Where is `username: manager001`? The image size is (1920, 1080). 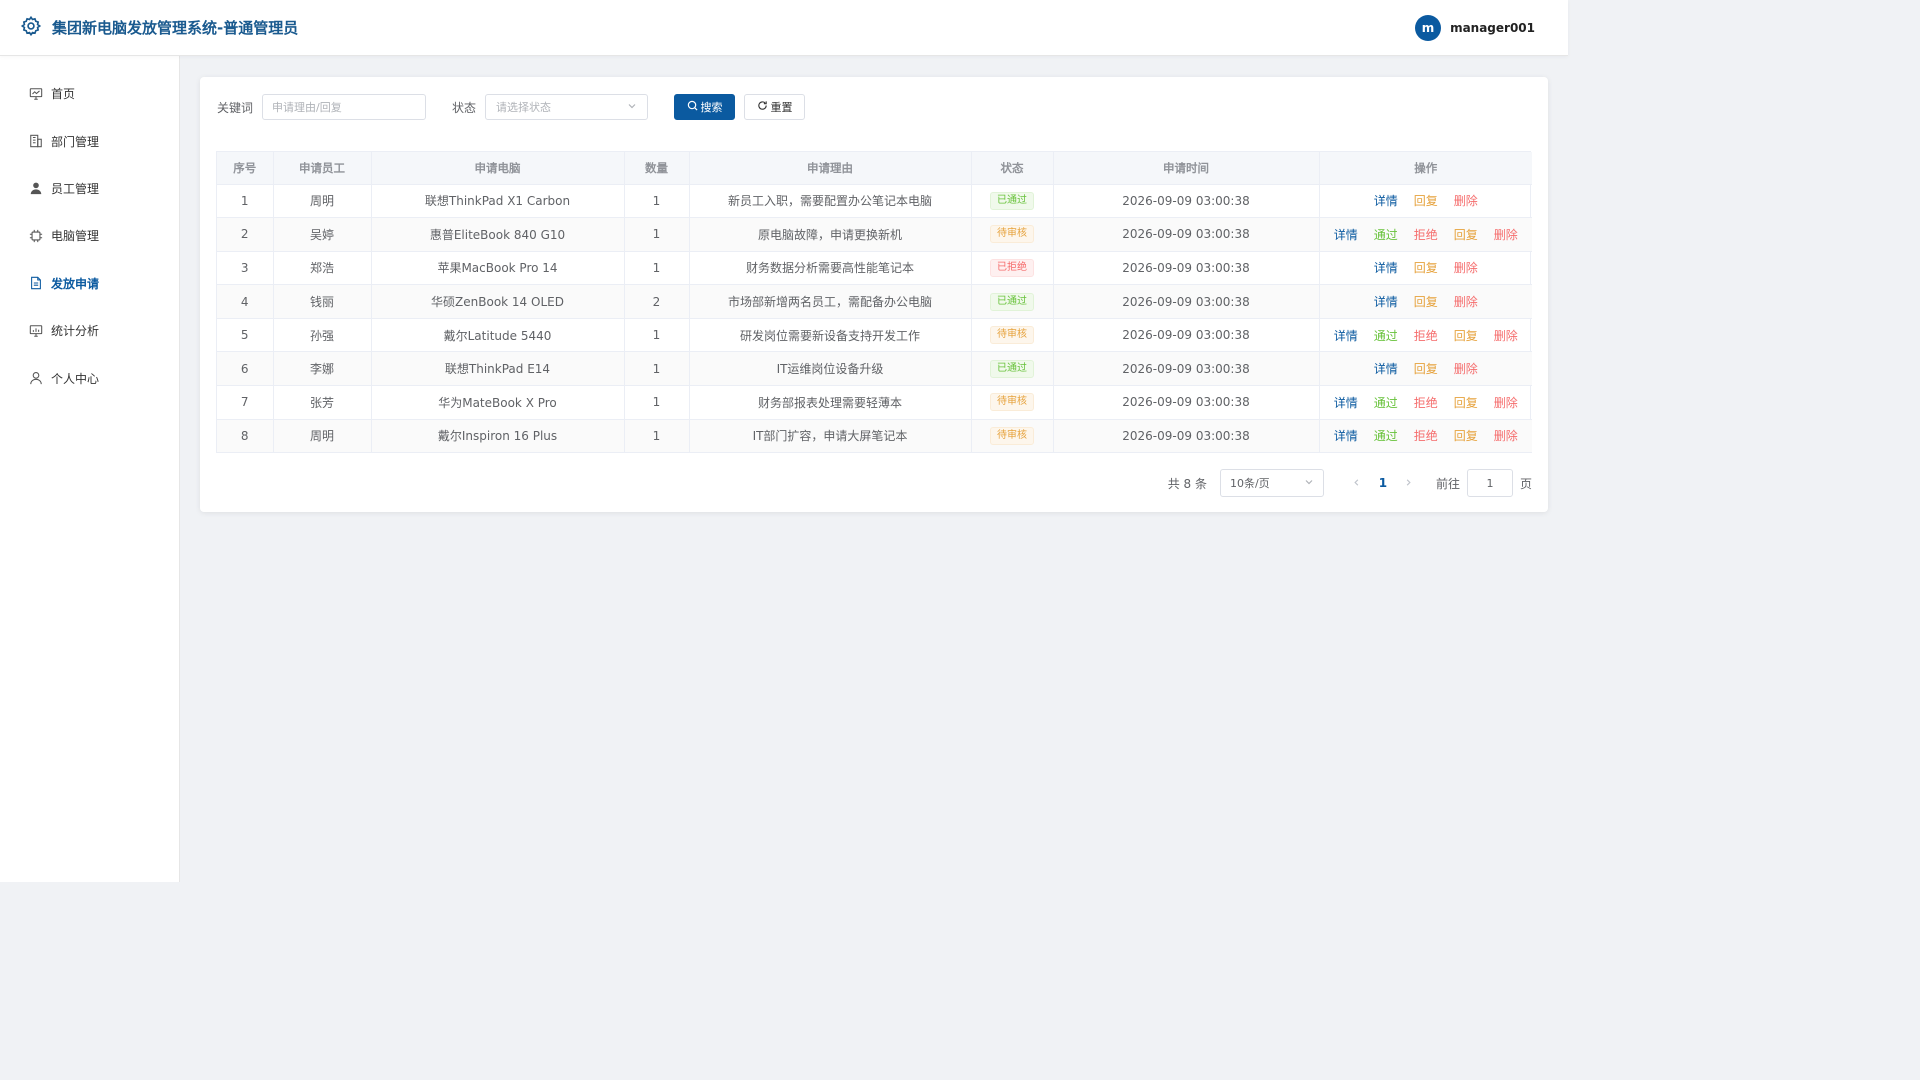 username: manager001 is located at coordinates (1492, 28).